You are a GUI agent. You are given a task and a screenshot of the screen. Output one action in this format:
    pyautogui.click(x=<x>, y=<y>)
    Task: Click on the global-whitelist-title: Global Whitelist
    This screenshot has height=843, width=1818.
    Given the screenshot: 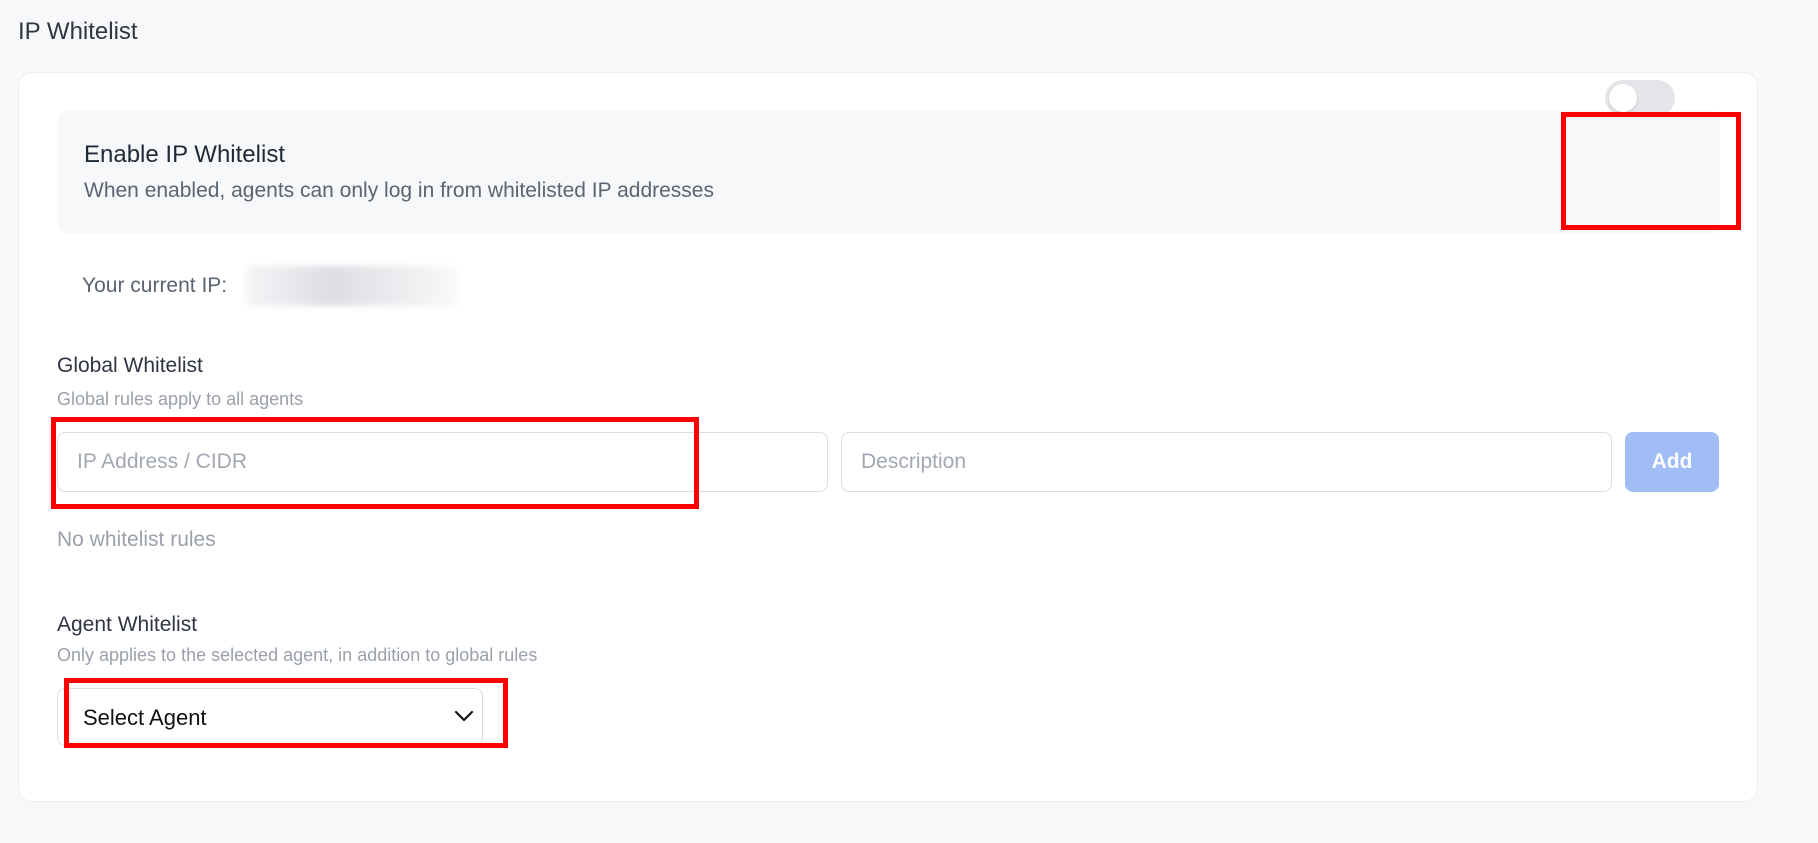 What is the action you would take?
    pyautogui.click(x=130, y=365)
    